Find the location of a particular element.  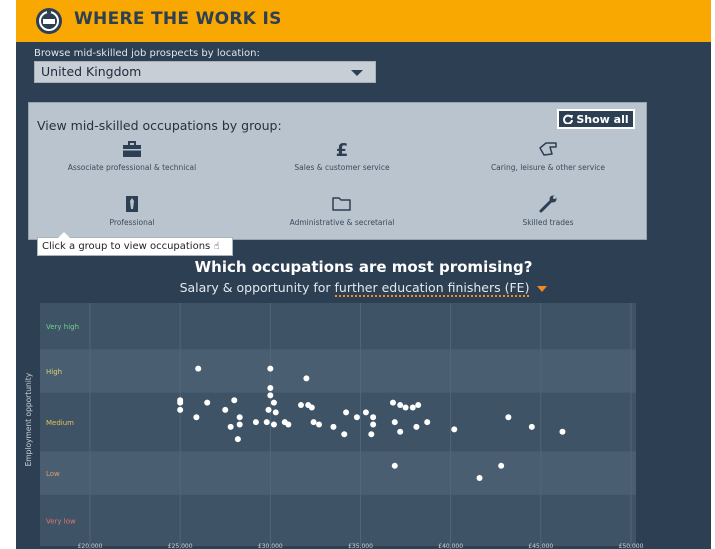

x-tick-label: £30,000 is located at coordinates (270, 546).